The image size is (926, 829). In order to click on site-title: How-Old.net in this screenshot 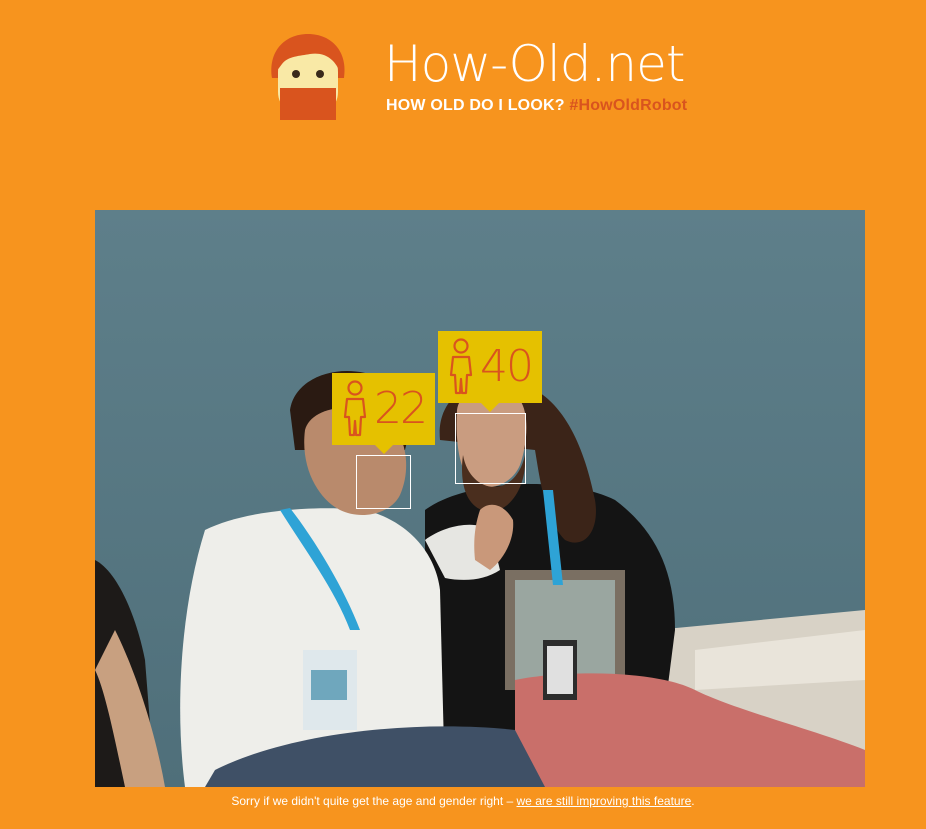, I will do `click(534, 64)`.